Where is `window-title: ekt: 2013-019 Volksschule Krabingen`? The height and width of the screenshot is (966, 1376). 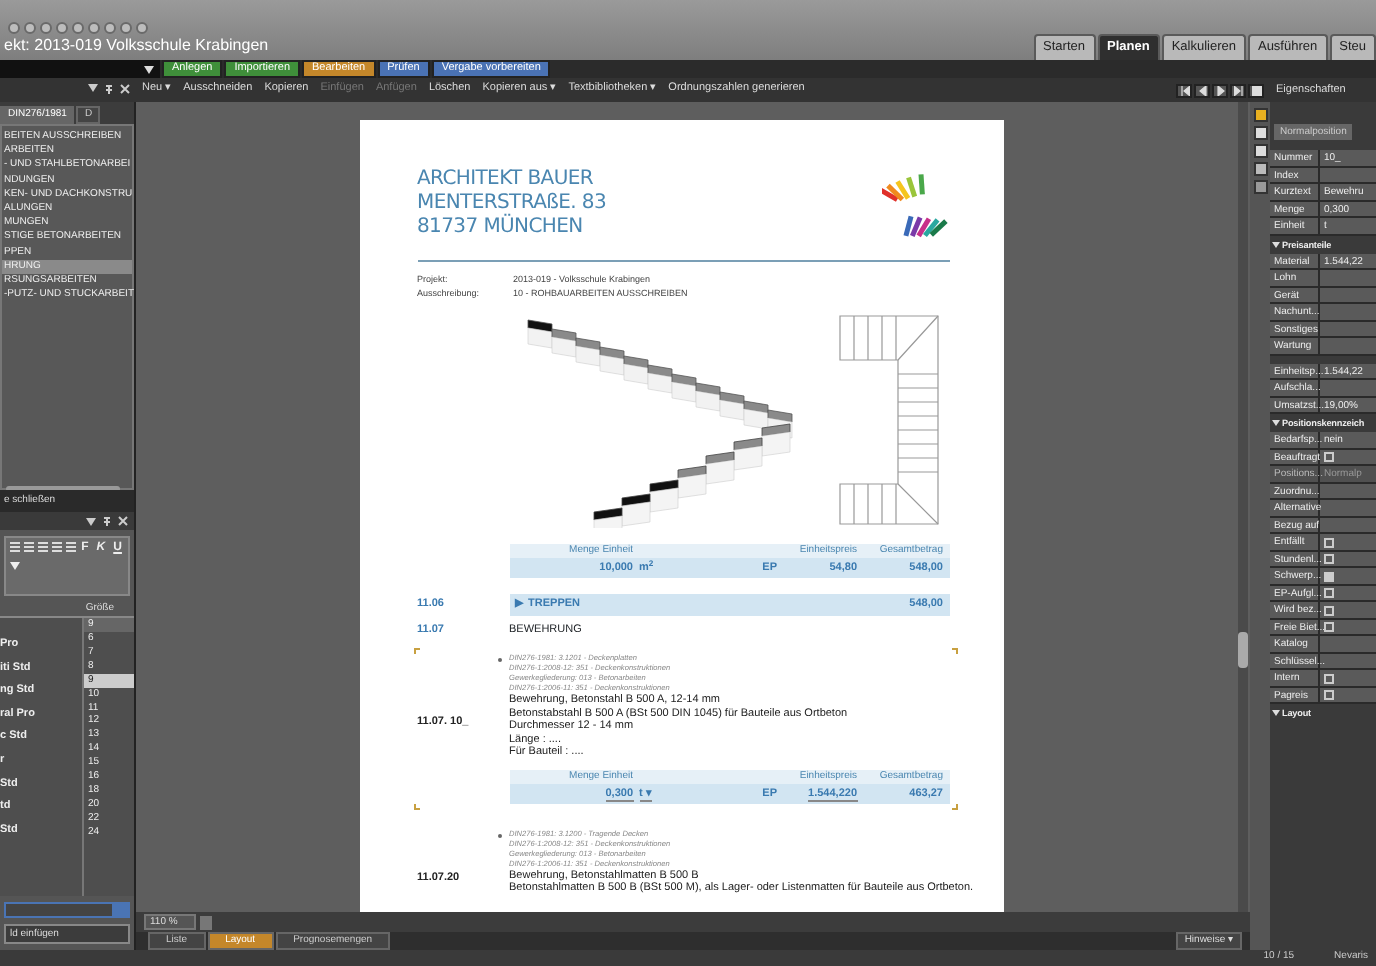
window-title: ekt: 2013-019 Volksschule Krabingen is located at coordinates (135, 46).